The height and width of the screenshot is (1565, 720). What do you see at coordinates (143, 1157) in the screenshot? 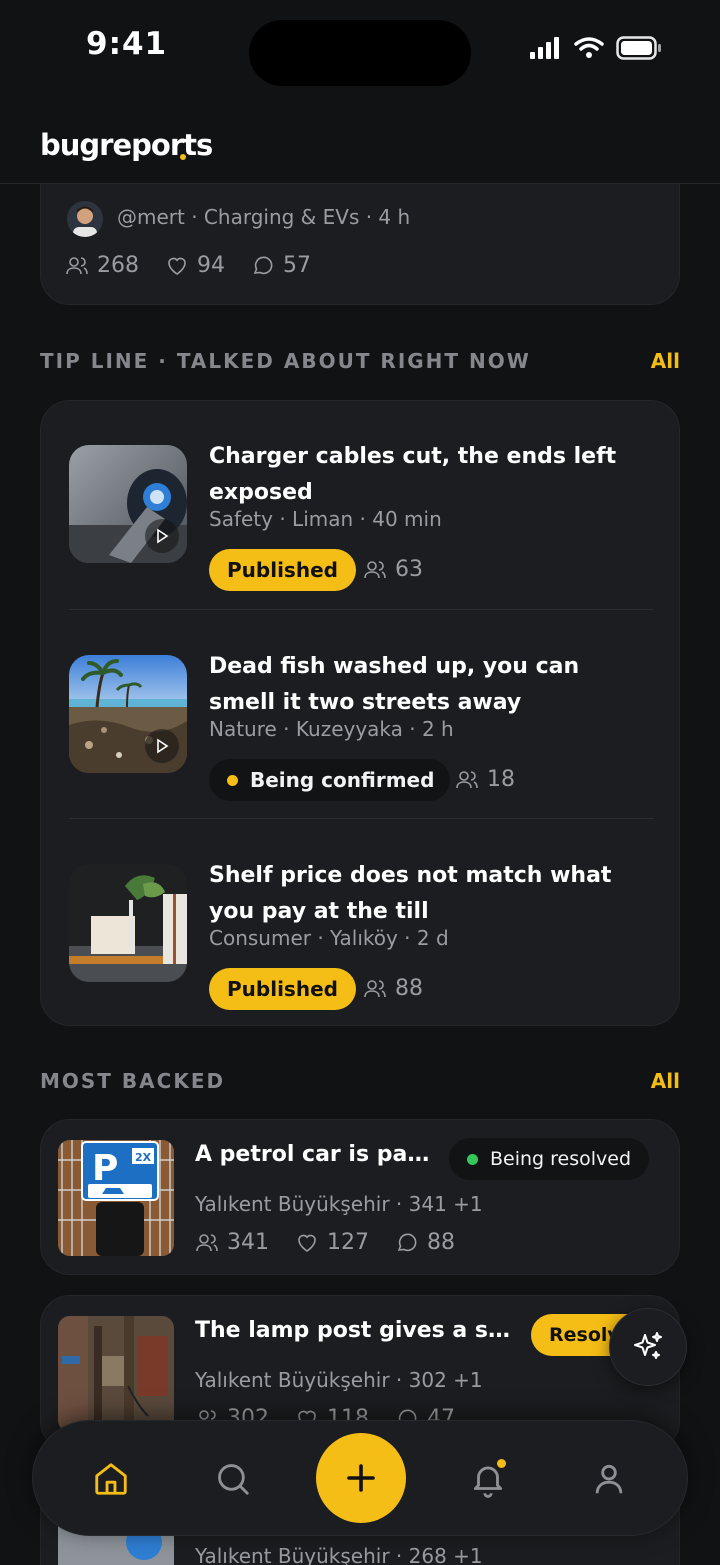
I see `svg-text: 2X` at bounding box center [143, 1157].